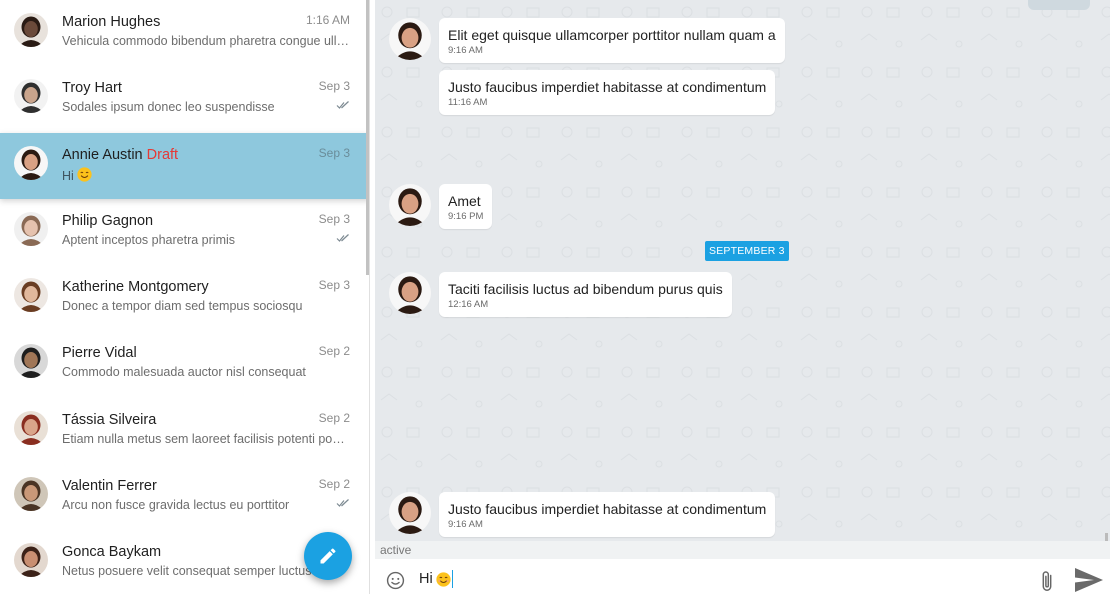 The width and height of the screenshot is (1110, 594). I want to click on contact-name: Katherine Montgomery, so click(135, 287).